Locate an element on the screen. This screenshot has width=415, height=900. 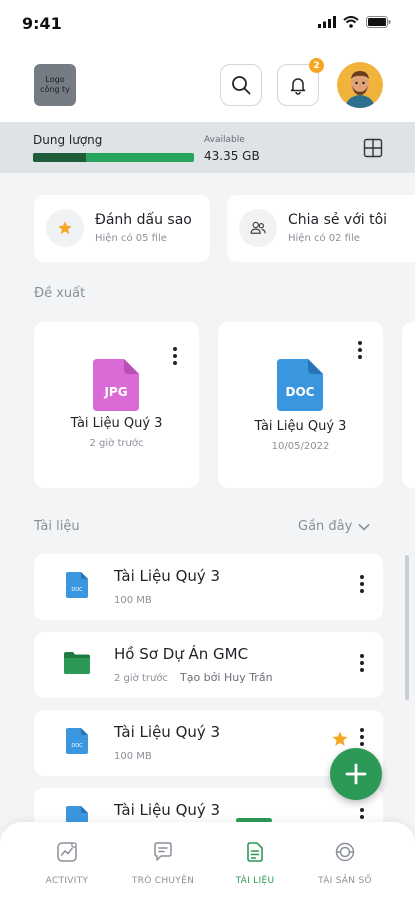
battery-icon is located at coordinates (378, 22).